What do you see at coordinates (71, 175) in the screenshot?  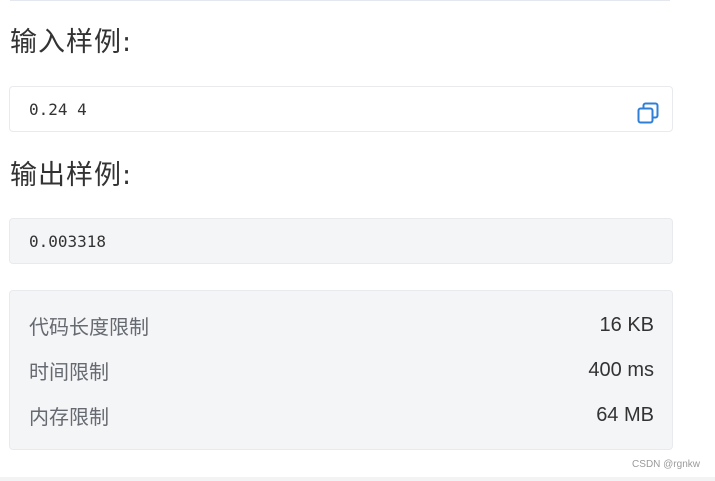 I see `sample-output-heading: 输出样例:` at bounding box center [71, 175].